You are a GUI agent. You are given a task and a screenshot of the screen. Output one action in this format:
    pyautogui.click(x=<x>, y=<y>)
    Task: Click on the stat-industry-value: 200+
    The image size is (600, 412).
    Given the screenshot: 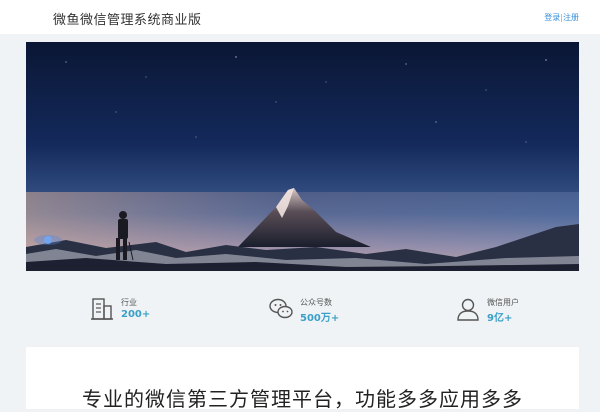 What is the action you would take?
    pyautogui.click(x=136, y=314)
    